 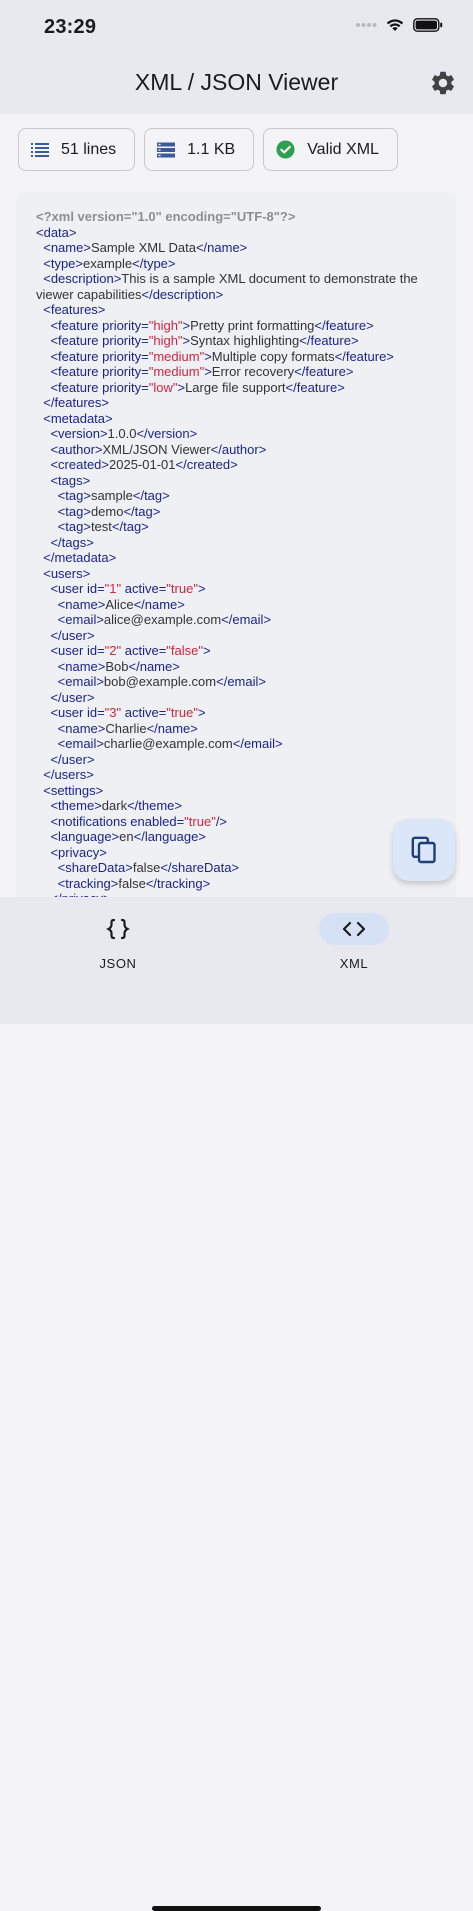 What do you see at coordinates (143, 247) in the screenshot?
I see `text-node: Sample XML Data` at bounding box center [143, 247].